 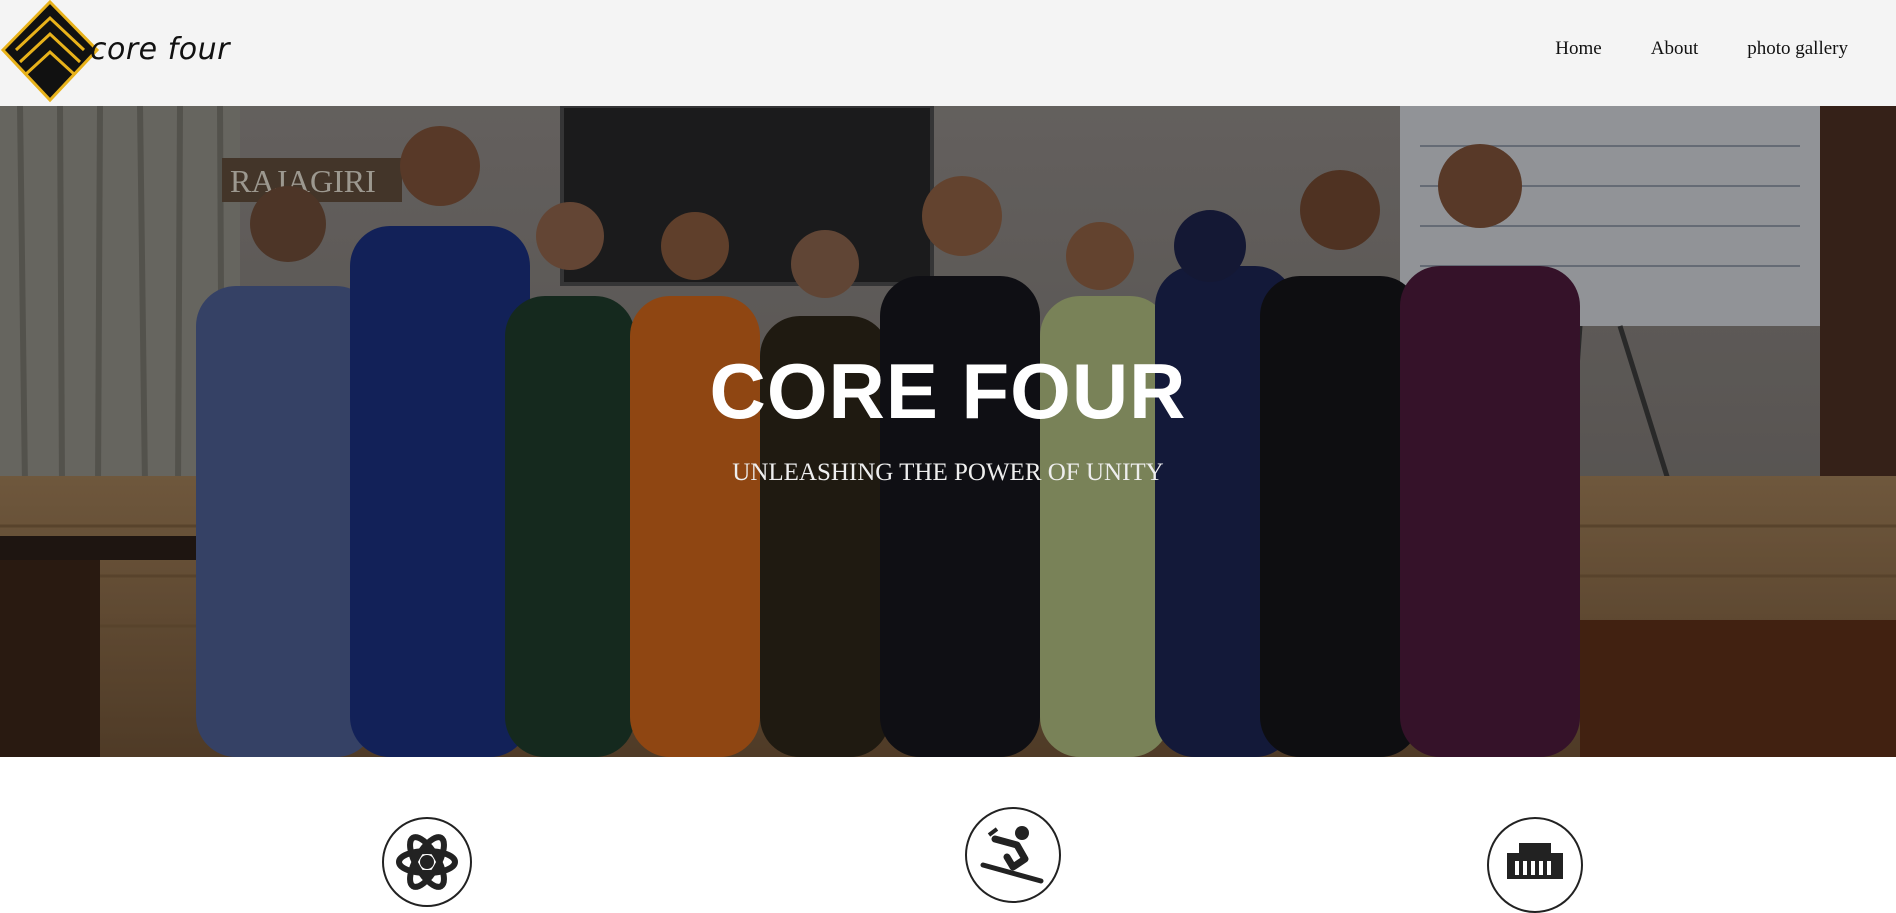 I want to click on site-header: core four Home About photo gallery, so click(x=948, y=53).